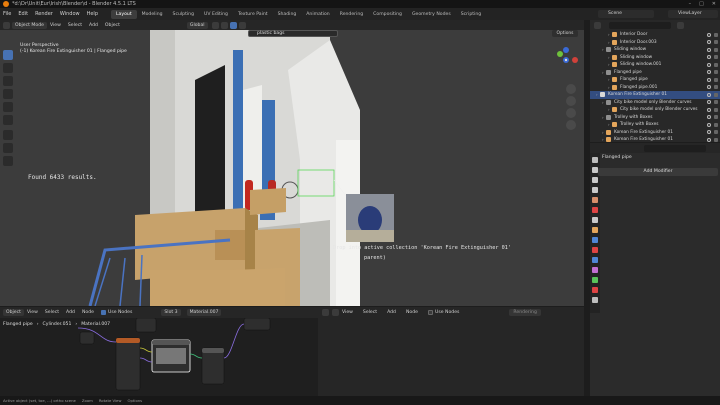  I want to click on tab-geometry-nodes: Geometry Nodes, so click(431, 14).